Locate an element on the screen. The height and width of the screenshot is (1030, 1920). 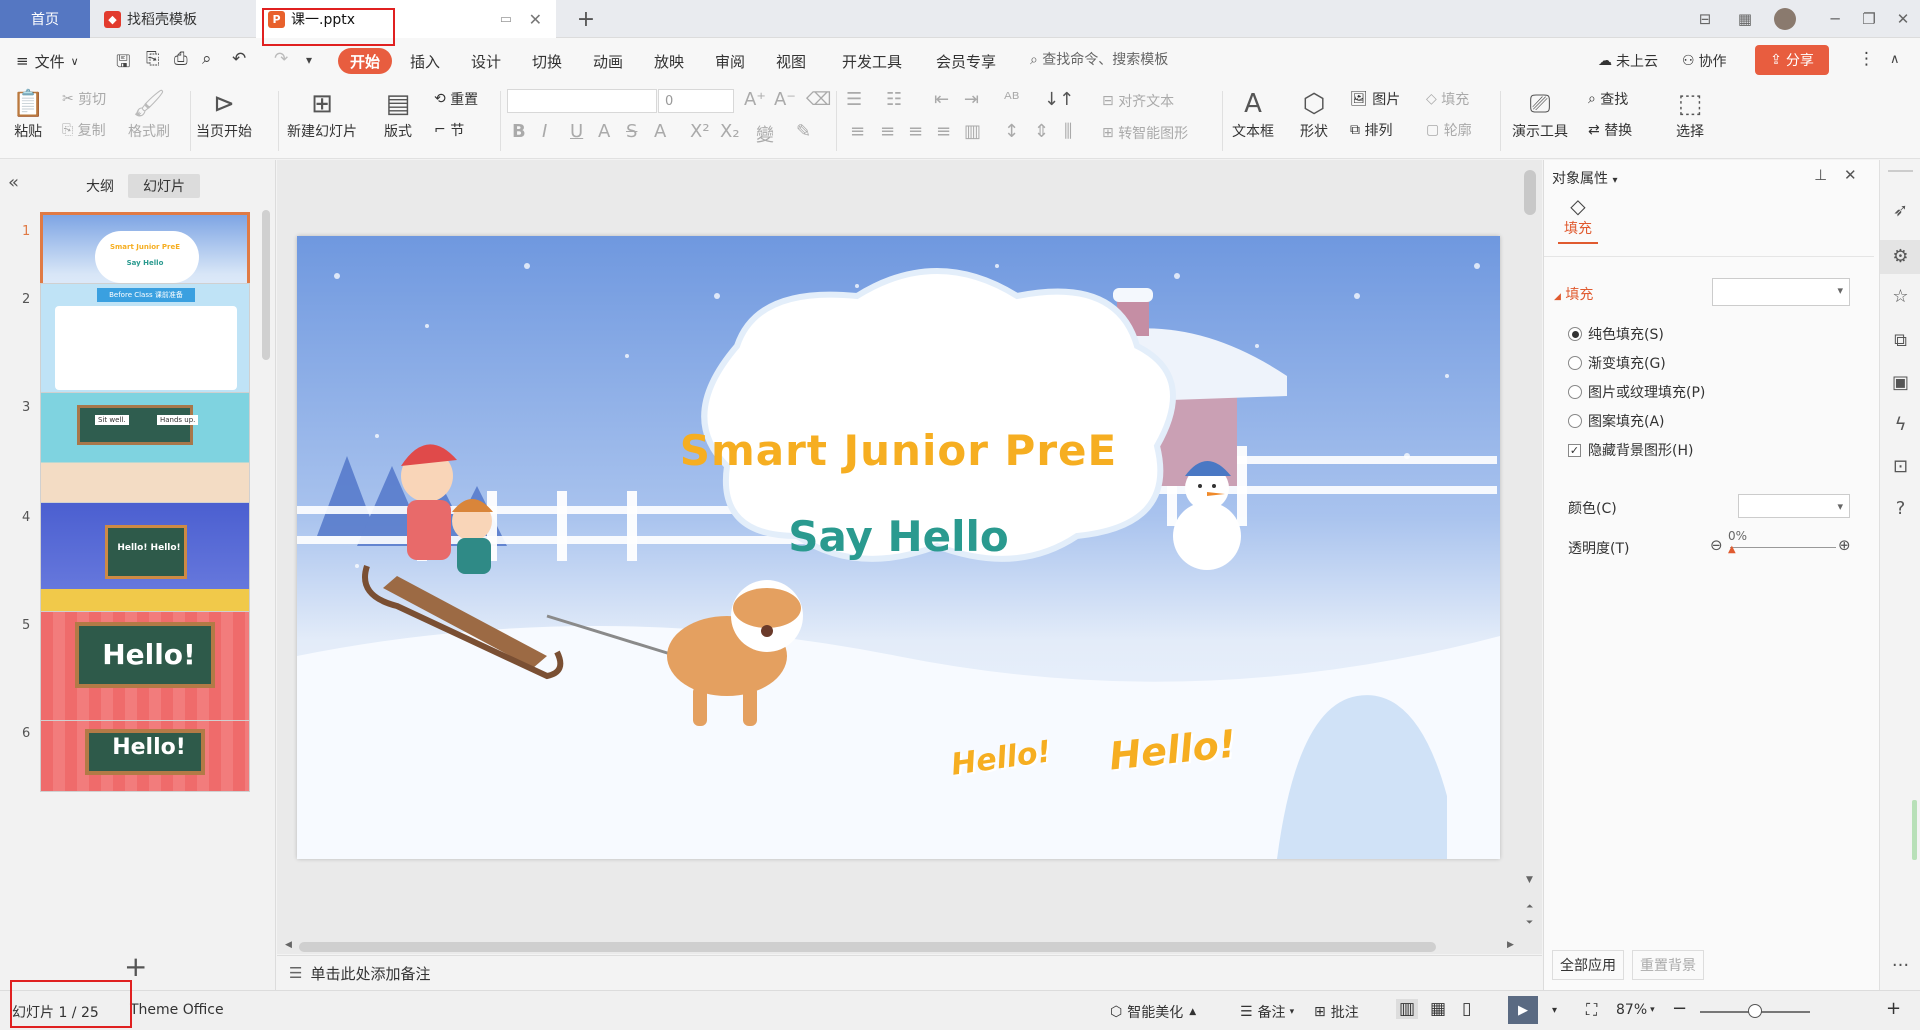
more-icon: ··· is located at coordinates (1900, 965).